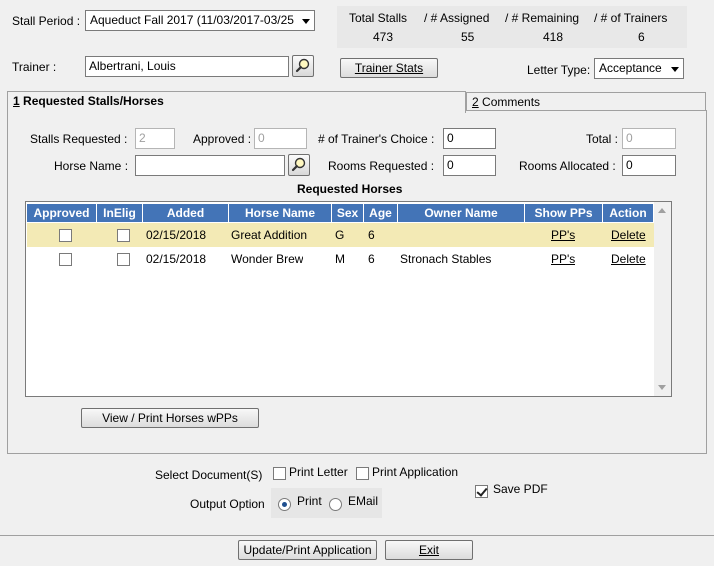  Describe the element at coordinates (363, 501) in the screenshot. I see `email-radio-label: EMail` at that location.